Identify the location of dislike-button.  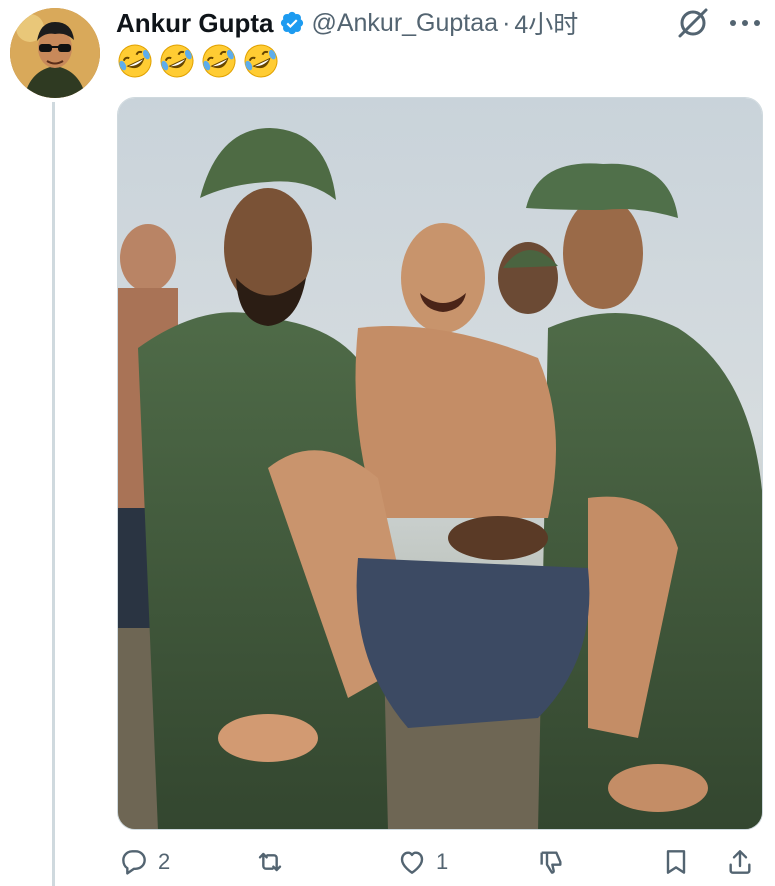
(551, 862).